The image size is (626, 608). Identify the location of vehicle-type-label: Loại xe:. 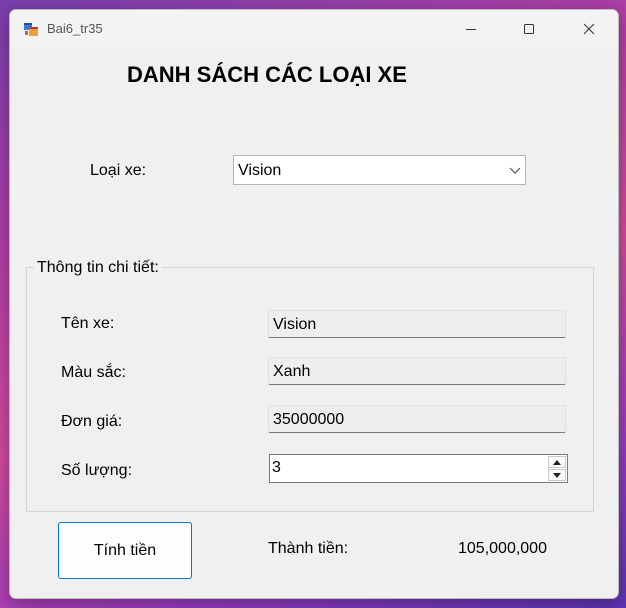
(118, 170).